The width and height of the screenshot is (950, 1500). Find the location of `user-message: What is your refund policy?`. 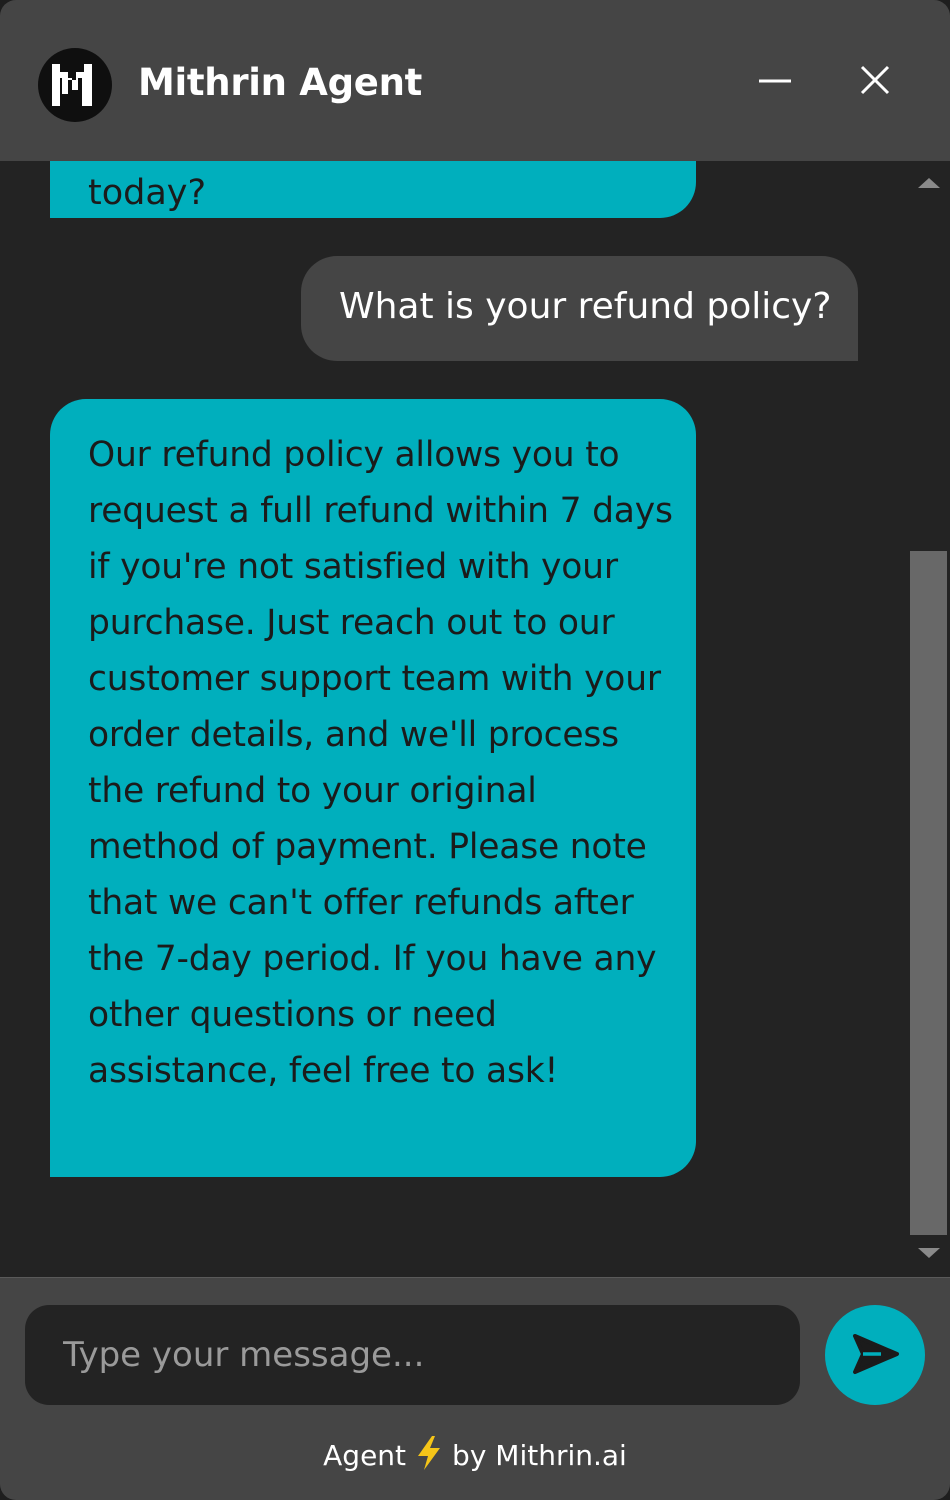

user-message: What is your refund policy? is located at coordinates (579, 308).